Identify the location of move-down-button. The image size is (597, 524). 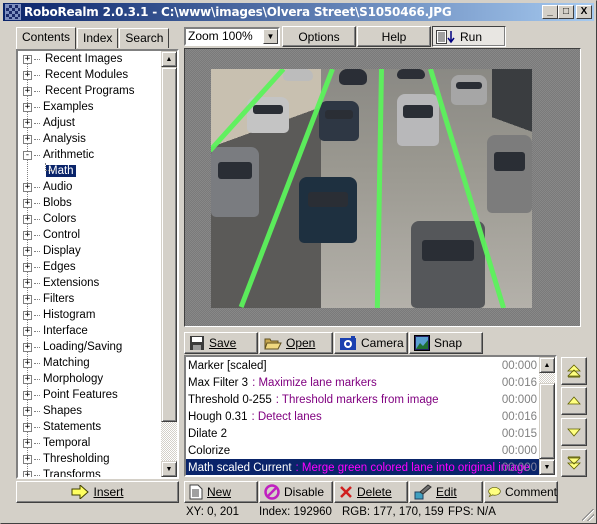
(574, 432).